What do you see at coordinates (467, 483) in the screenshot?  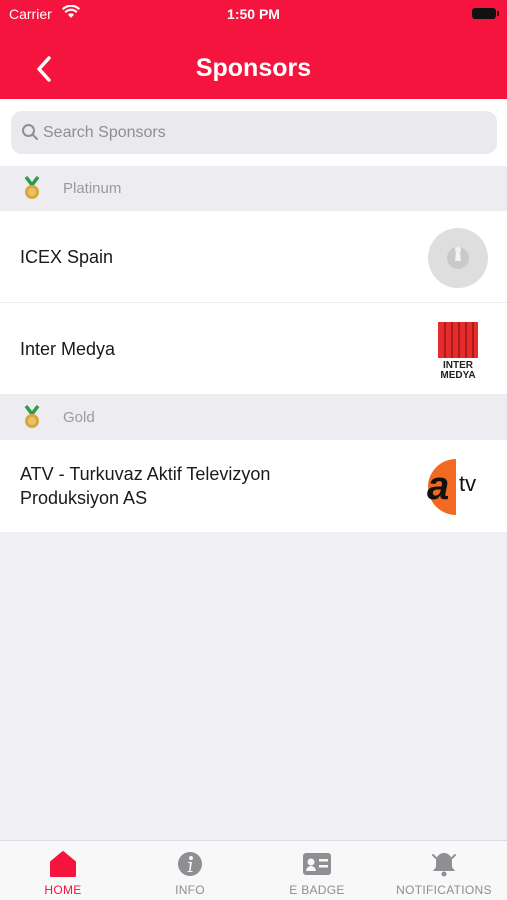 I see `logo-text-tv: tv` at bounding box center [467, 483].